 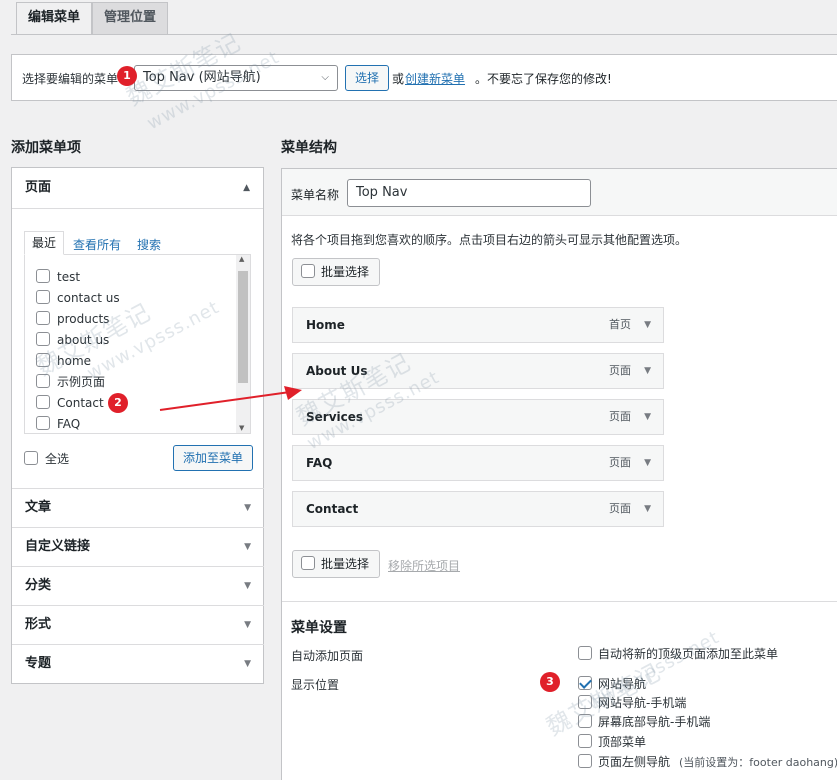 I want to click on menu-item-faq: FAQ 页面 ▼, so click(x=478, y=463).